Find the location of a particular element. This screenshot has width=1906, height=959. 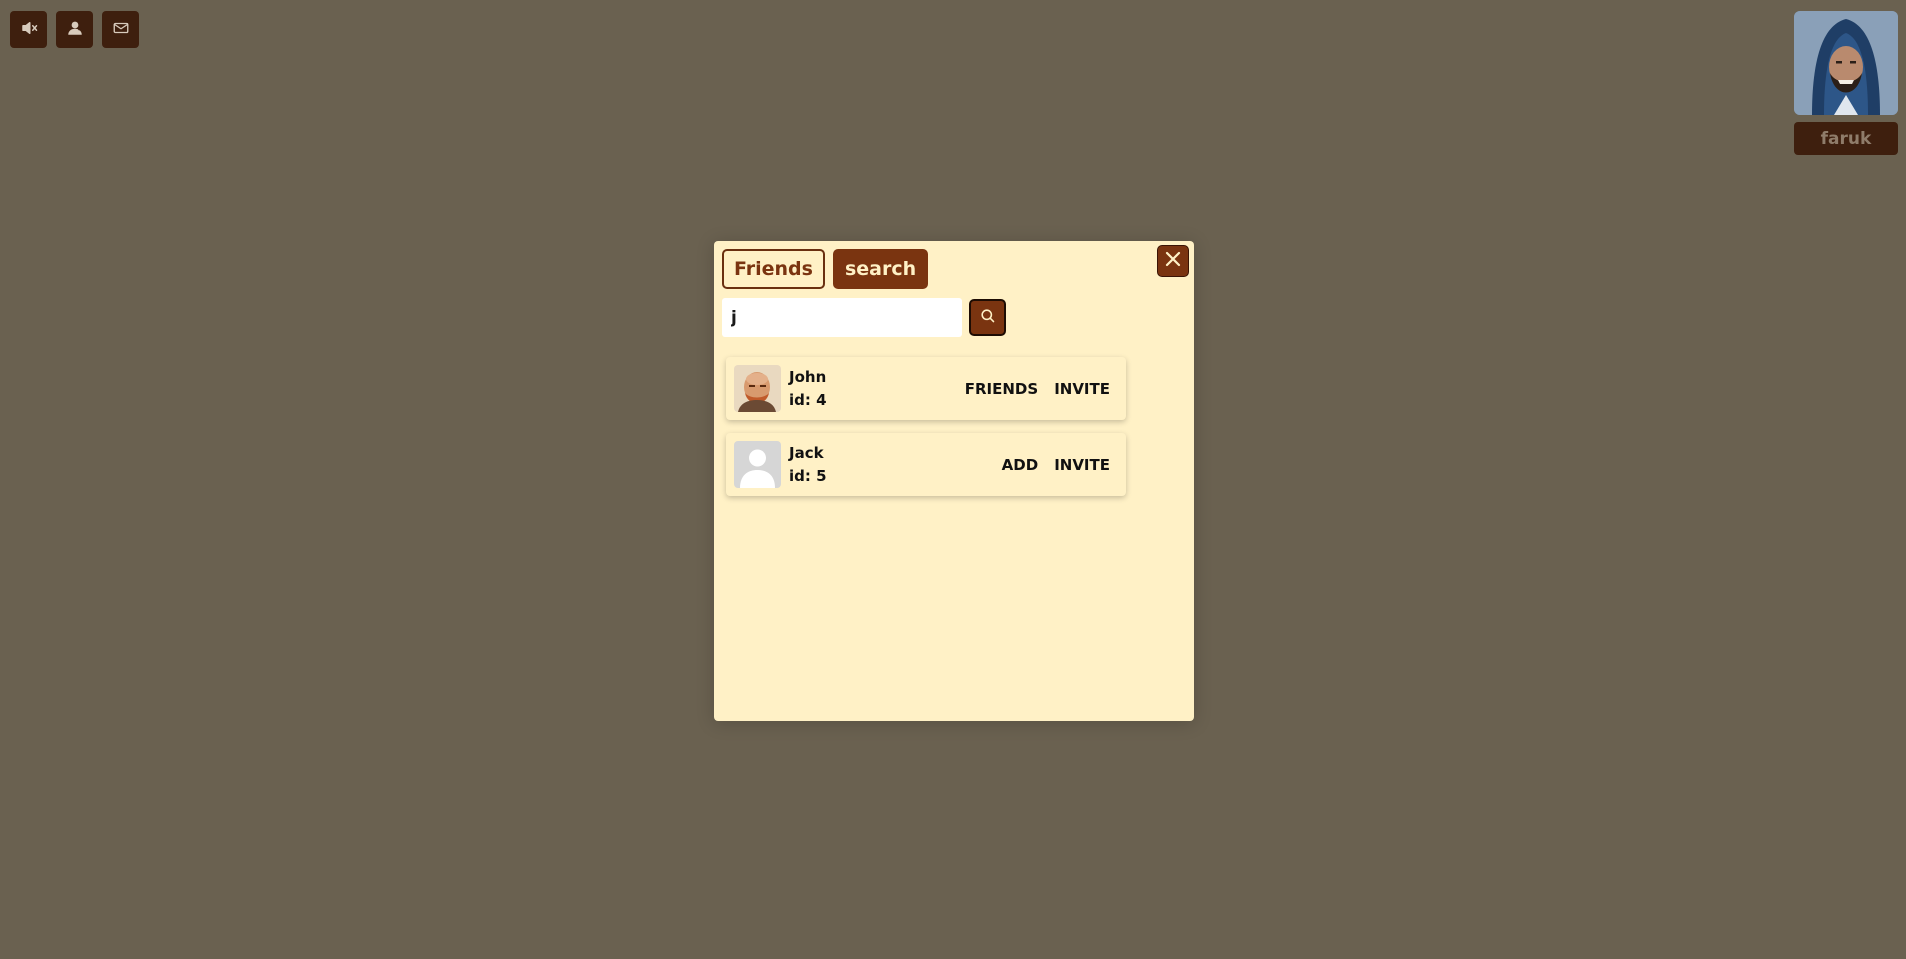

top-toolbar is located at coordinates (74, 29).